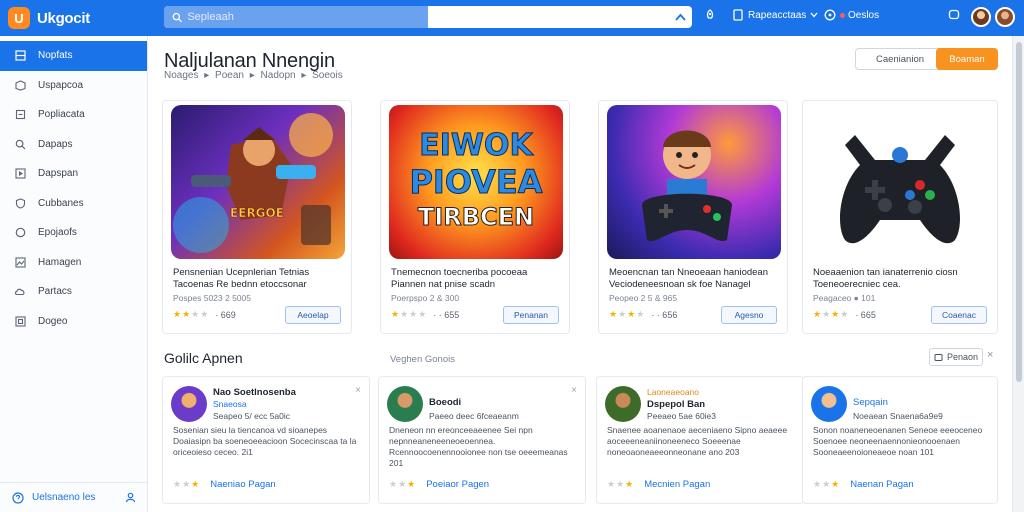 This screenshot has width=1024, height=512. I want to click on game-cover-image: EIWOK PIOVEA TIRBCEN, so click(476, 182).